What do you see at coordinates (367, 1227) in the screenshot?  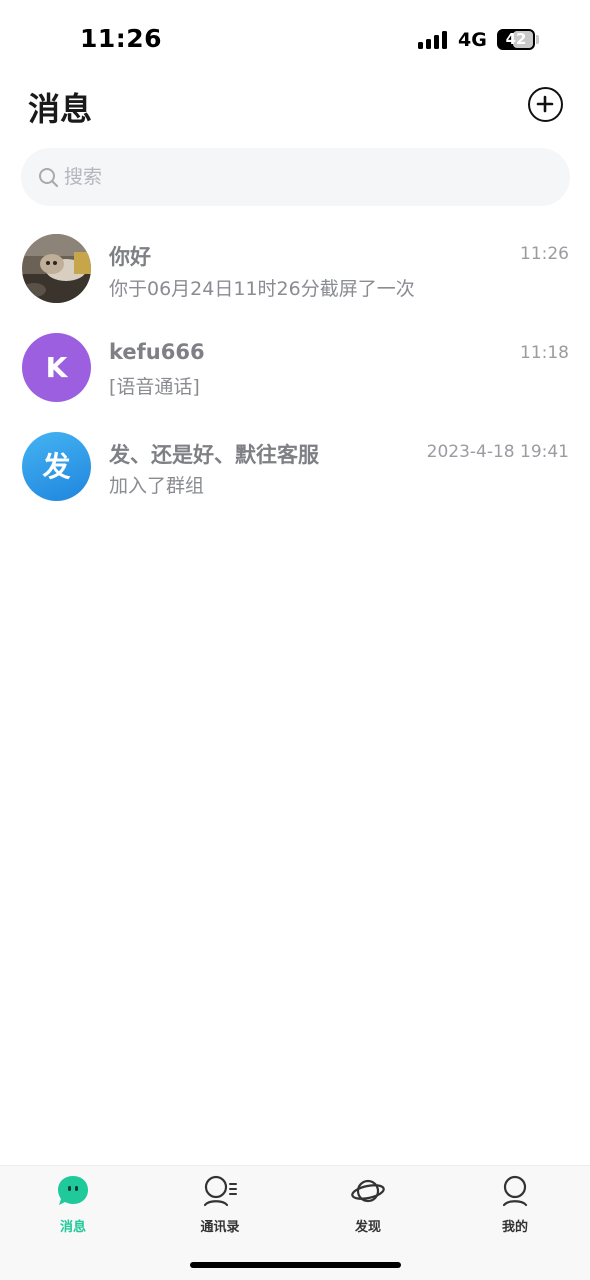 I see `tab-label: 发现` at bounding box center [367, 1227].